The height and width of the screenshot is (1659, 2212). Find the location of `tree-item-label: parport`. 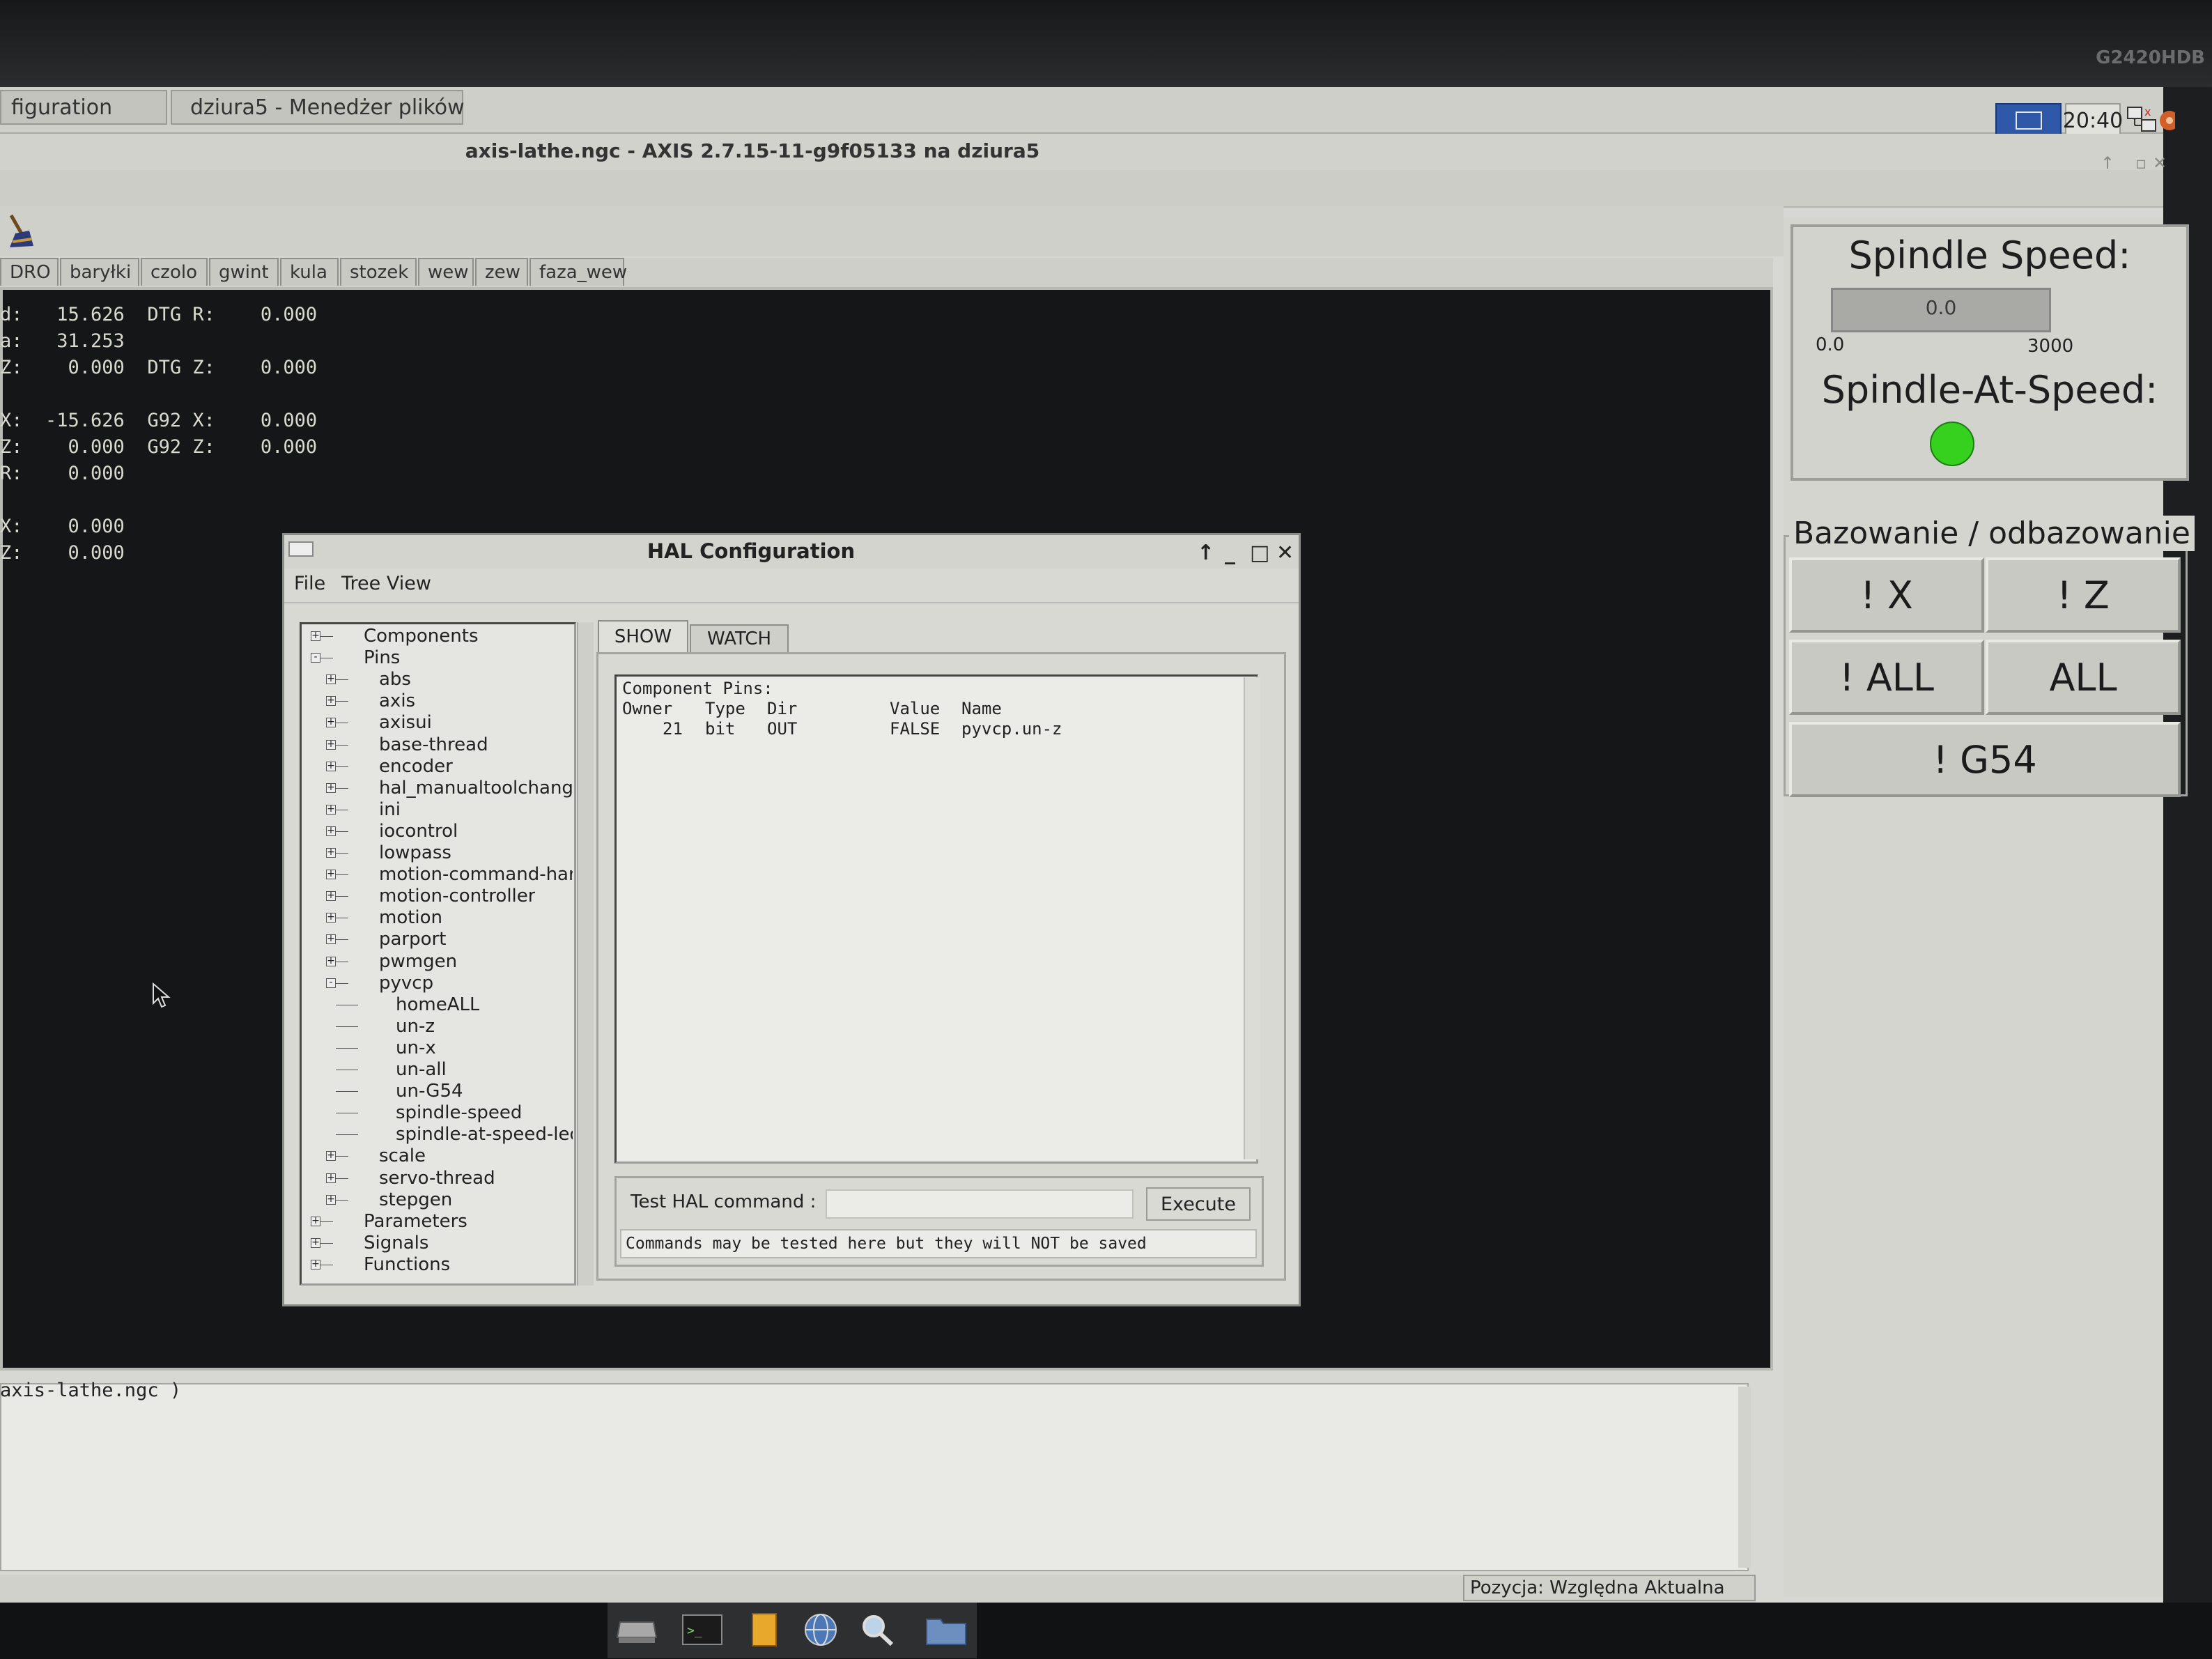

tree-item-label: parport is located at coordinates (413, 939).